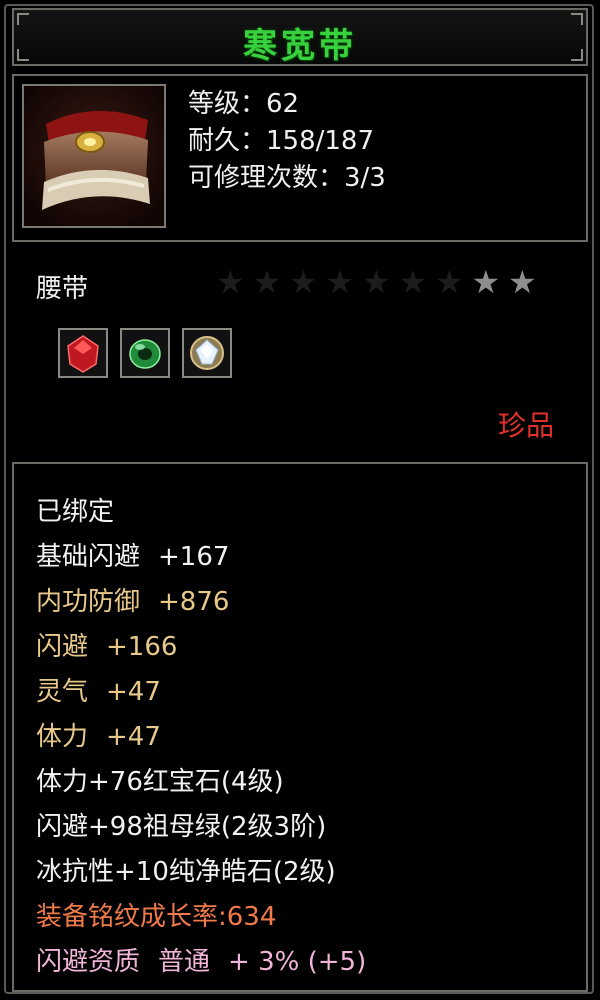 This screenshot has height=1000, width=600. I want to click on rarity-label: 珍品, so click(525, 425).